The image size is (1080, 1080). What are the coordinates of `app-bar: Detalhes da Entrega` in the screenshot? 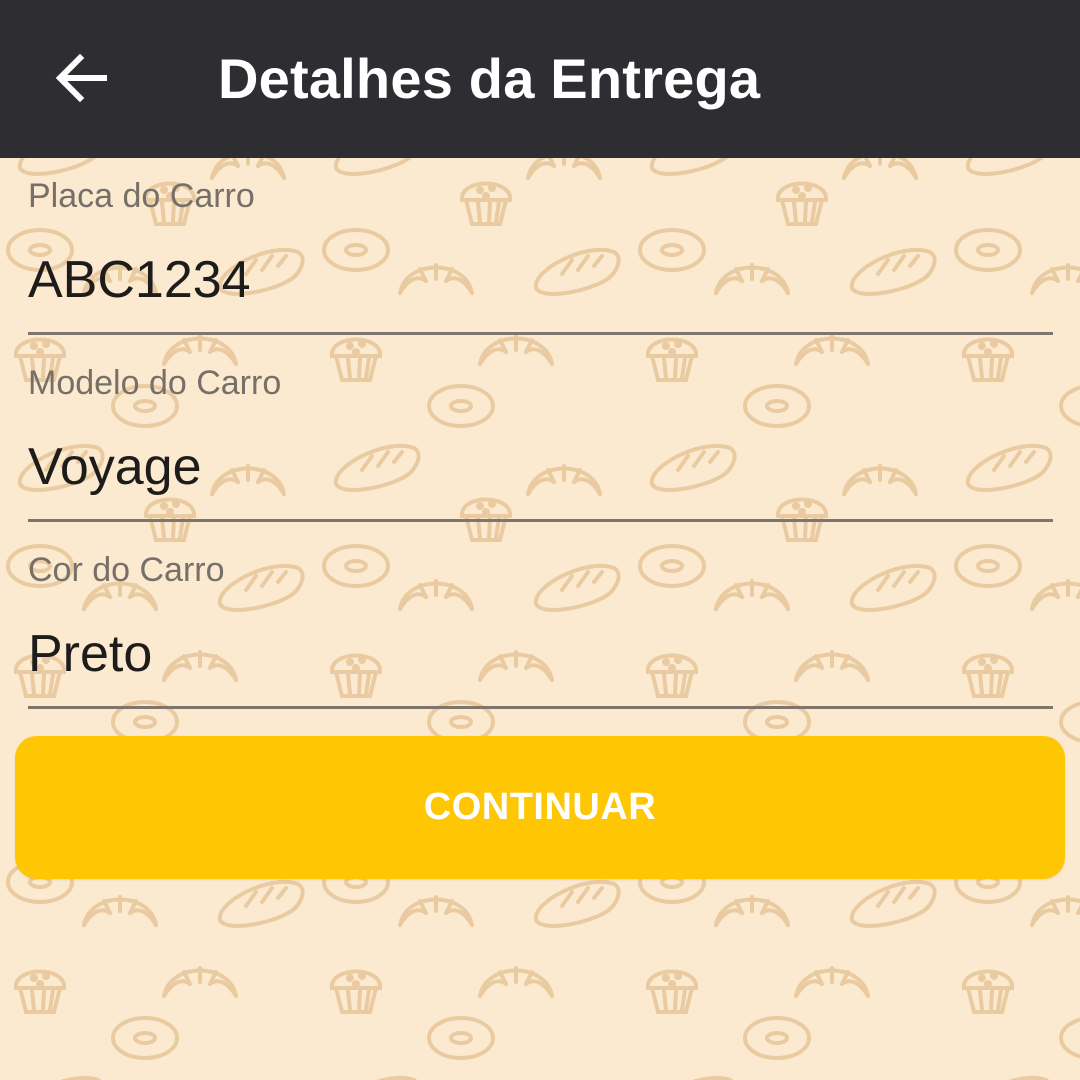 It's located at (540, 79).